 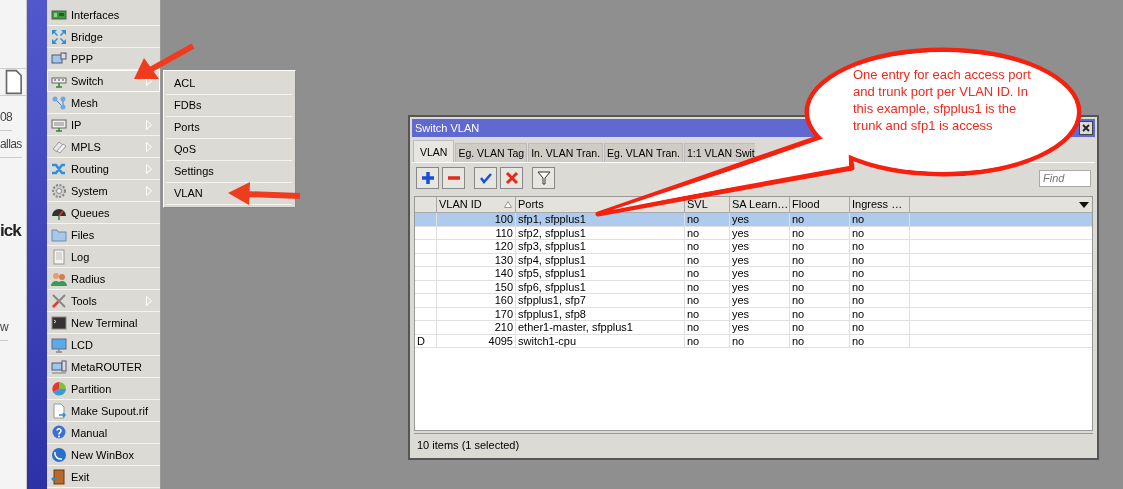 I want to click on tab: VLAN, so click(x=434, y=151).